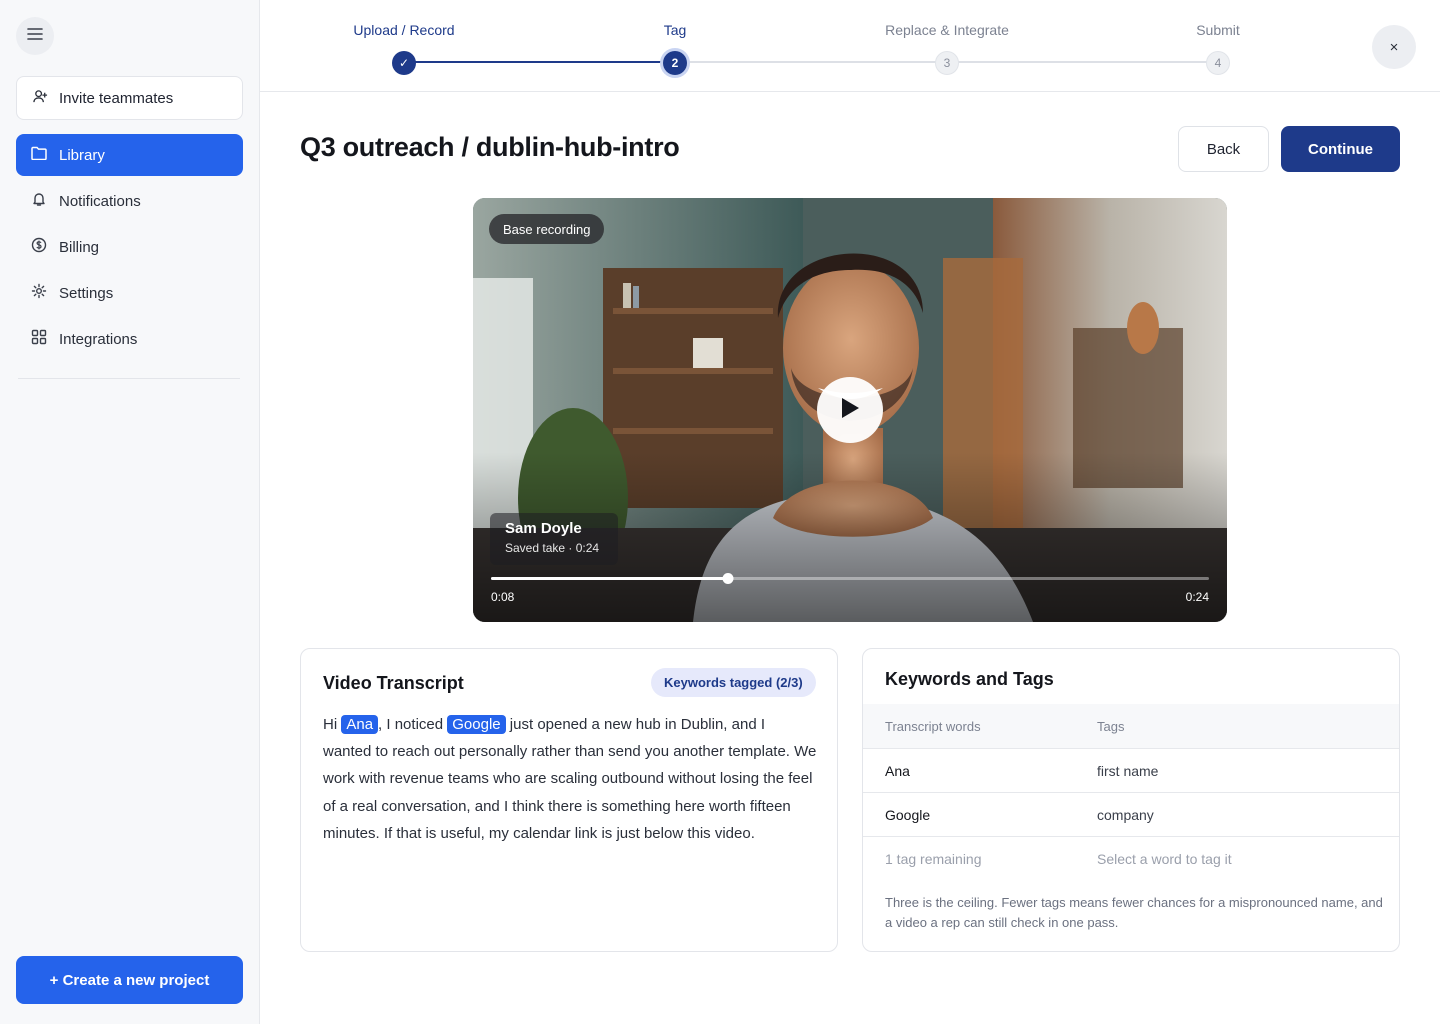  What do you see at coordinates (947, 63) in the screenshot?
I see `step-replace-integrate-marker: 3` at bounding box center [947, 63].